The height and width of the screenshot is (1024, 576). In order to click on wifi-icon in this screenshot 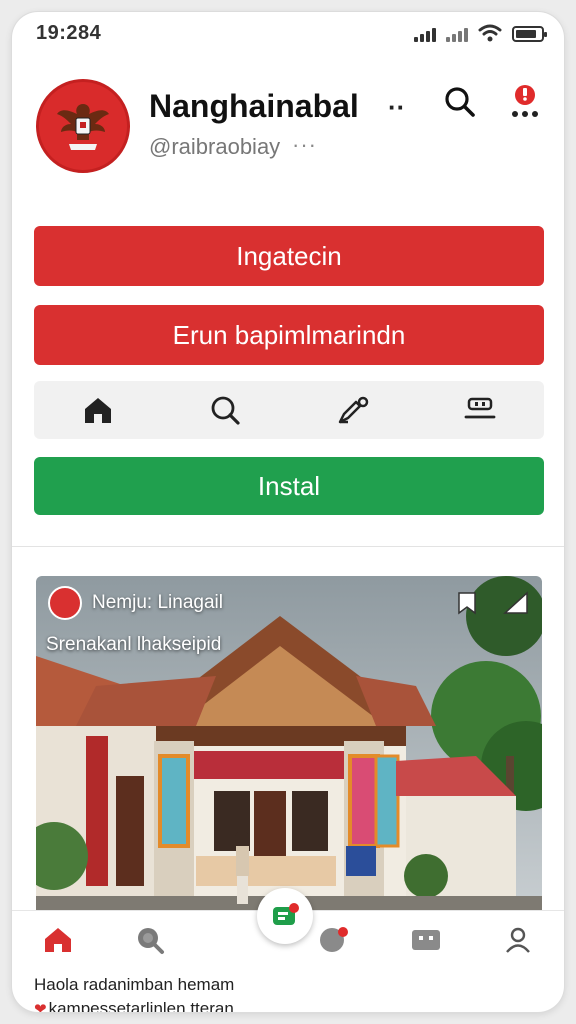, I will do `click(490, 33)`.